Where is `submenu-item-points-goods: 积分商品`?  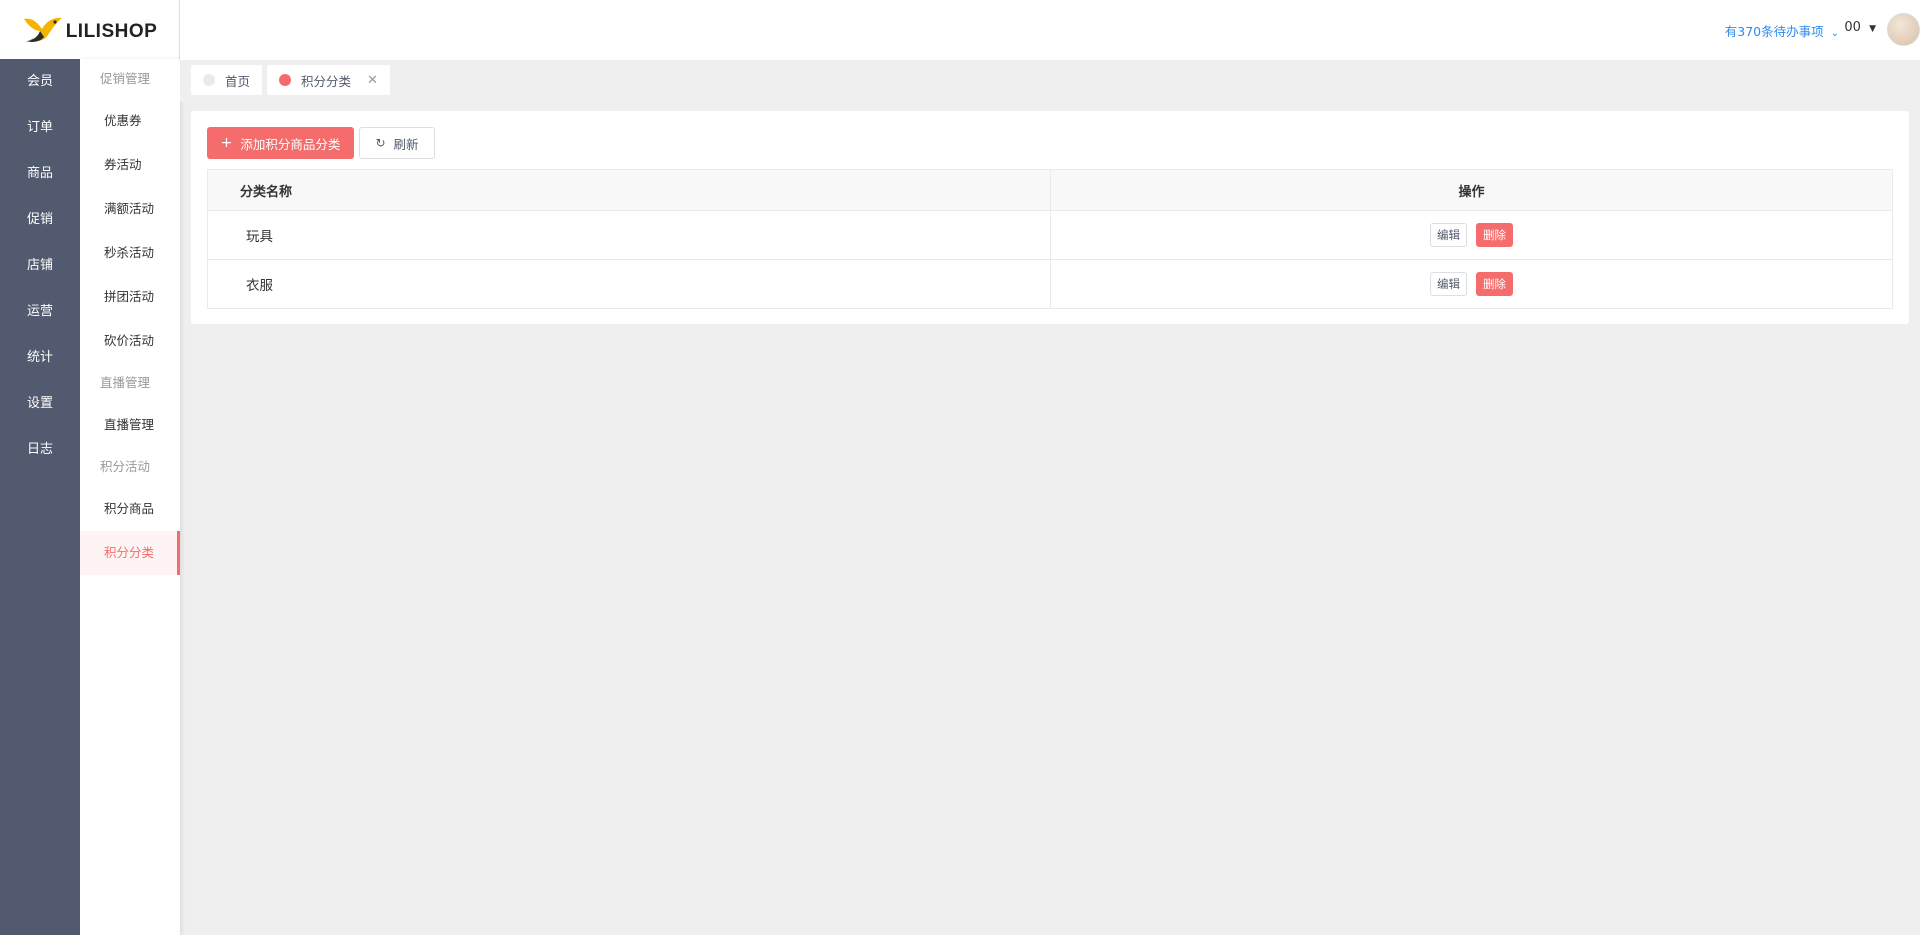
submenu-item-points-goods: 积分商品 is located at coordinates (130, 509).